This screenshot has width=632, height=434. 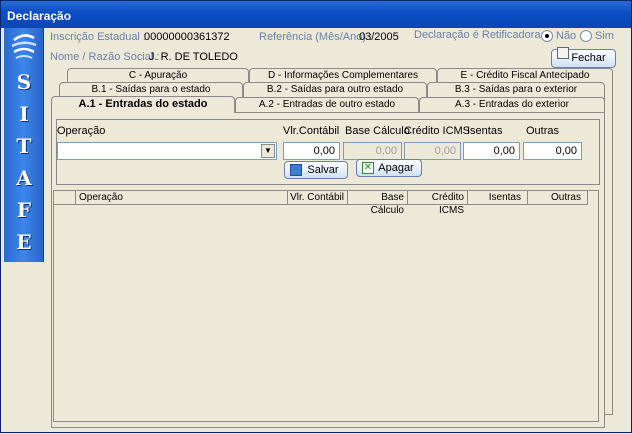 I want to click on inscricao-label: Inscrição Estadual :, so click(x=98, y=37).